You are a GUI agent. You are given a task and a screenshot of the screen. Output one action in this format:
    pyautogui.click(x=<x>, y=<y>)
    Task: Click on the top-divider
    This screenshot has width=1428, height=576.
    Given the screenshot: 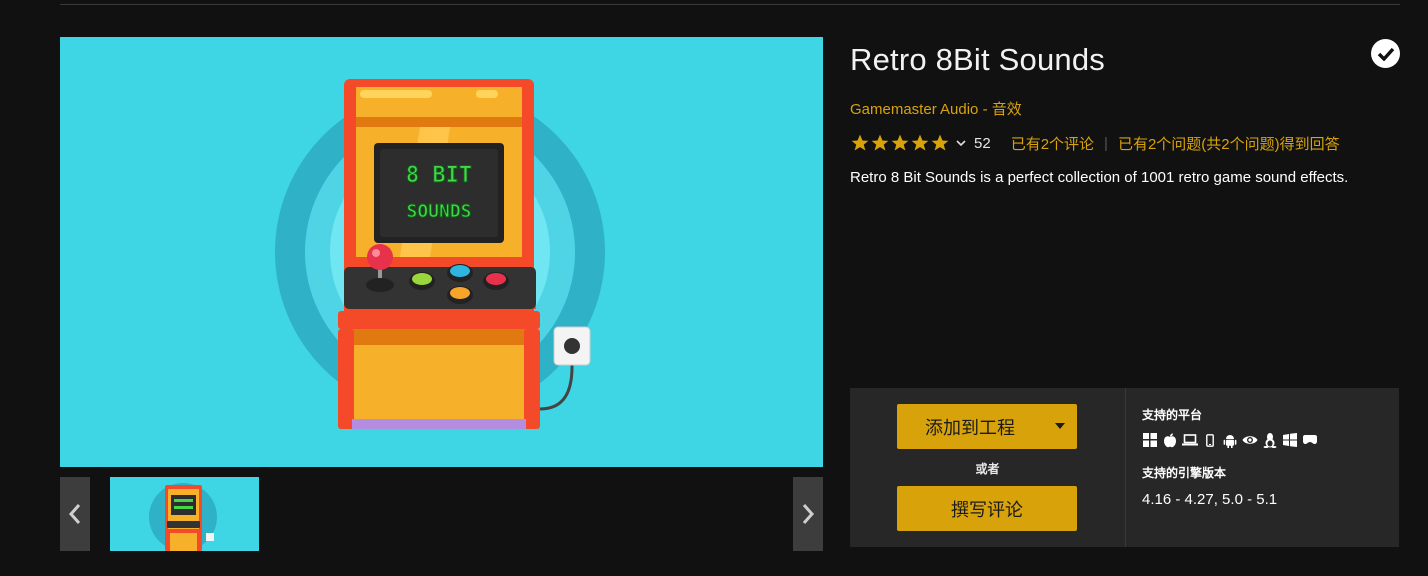 What is the action you would take?
    pyautogui.click(x=730, y=4)
    